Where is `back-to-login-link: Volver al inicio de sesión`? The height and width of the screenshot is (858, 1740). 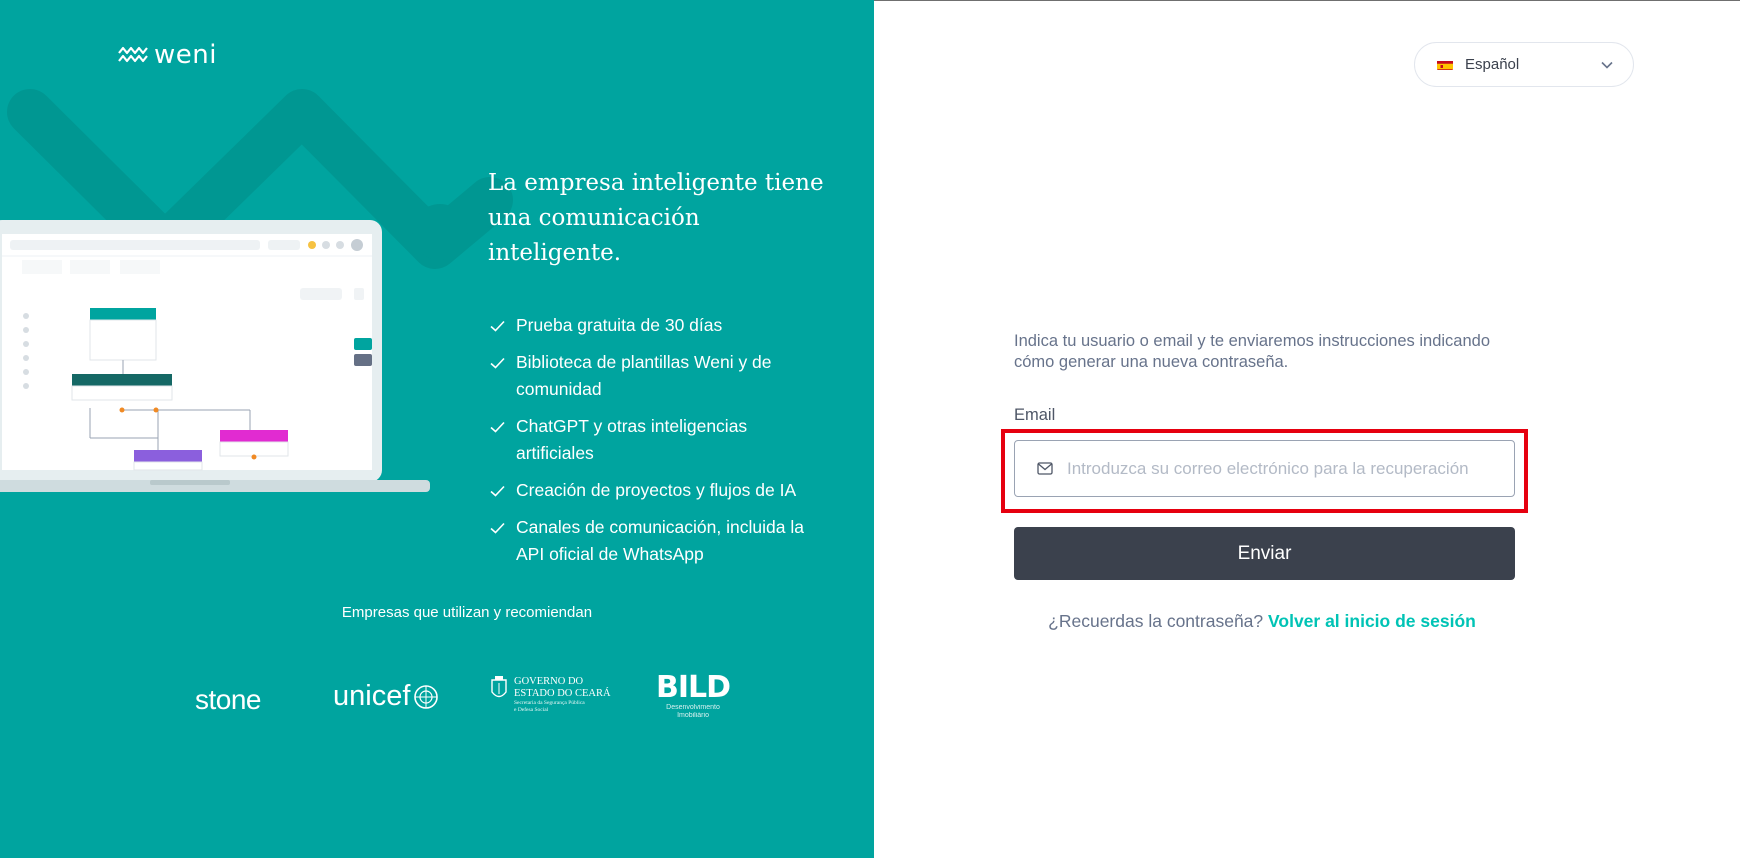
back-to-login-link: Volver al inicio de sesión is located at coordinates (1372, 621).